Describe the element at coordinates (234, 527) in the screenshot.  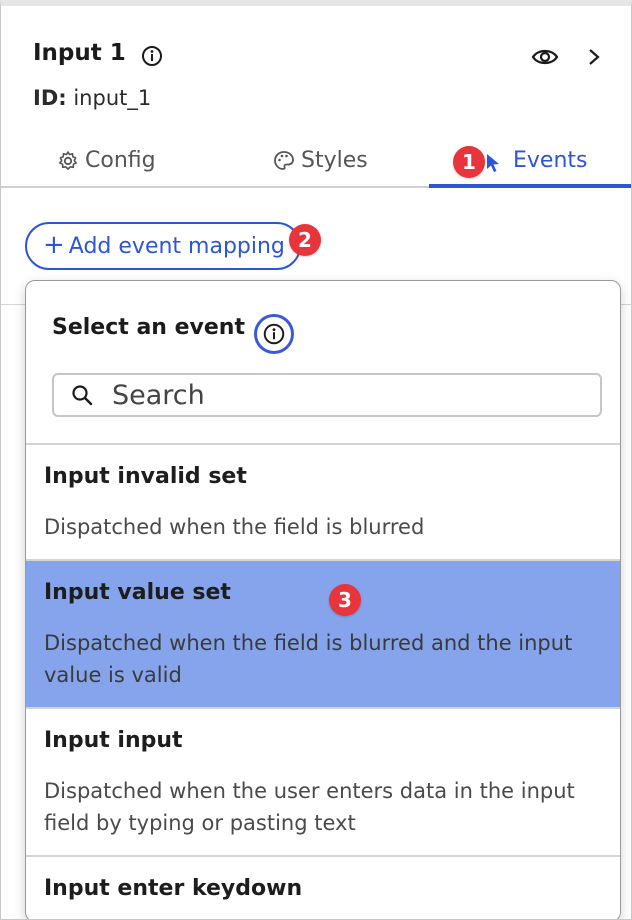
I see `event-description: Dispatched when the field is blurred` at that location.